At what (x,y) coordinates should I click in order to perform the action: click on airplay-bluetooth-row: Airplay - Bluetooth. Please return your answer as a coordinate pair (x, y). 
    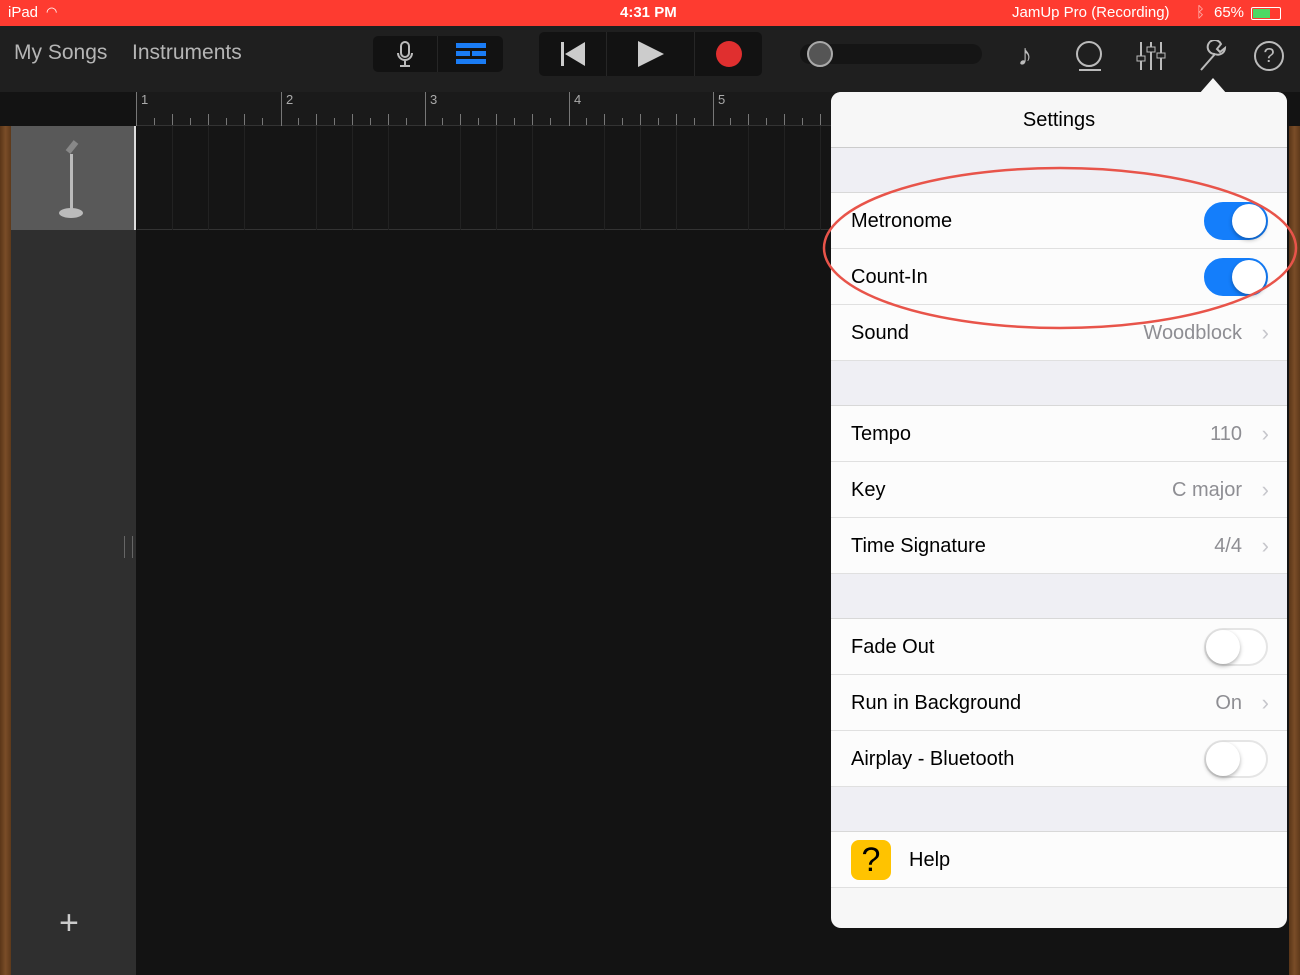
    Looking at the image, I should click on (1059, 759).